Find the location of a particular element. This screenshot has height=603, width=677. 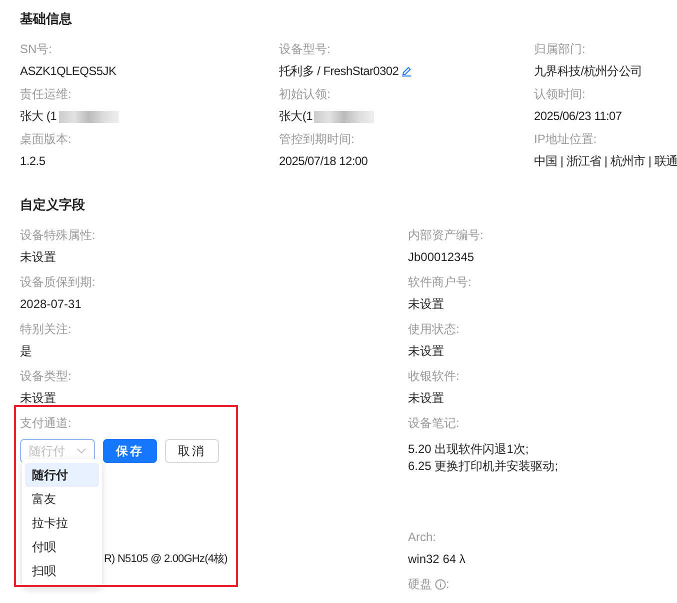

field-value: 托利多 / FreshStar0302 is located at coordinates (339, 71).